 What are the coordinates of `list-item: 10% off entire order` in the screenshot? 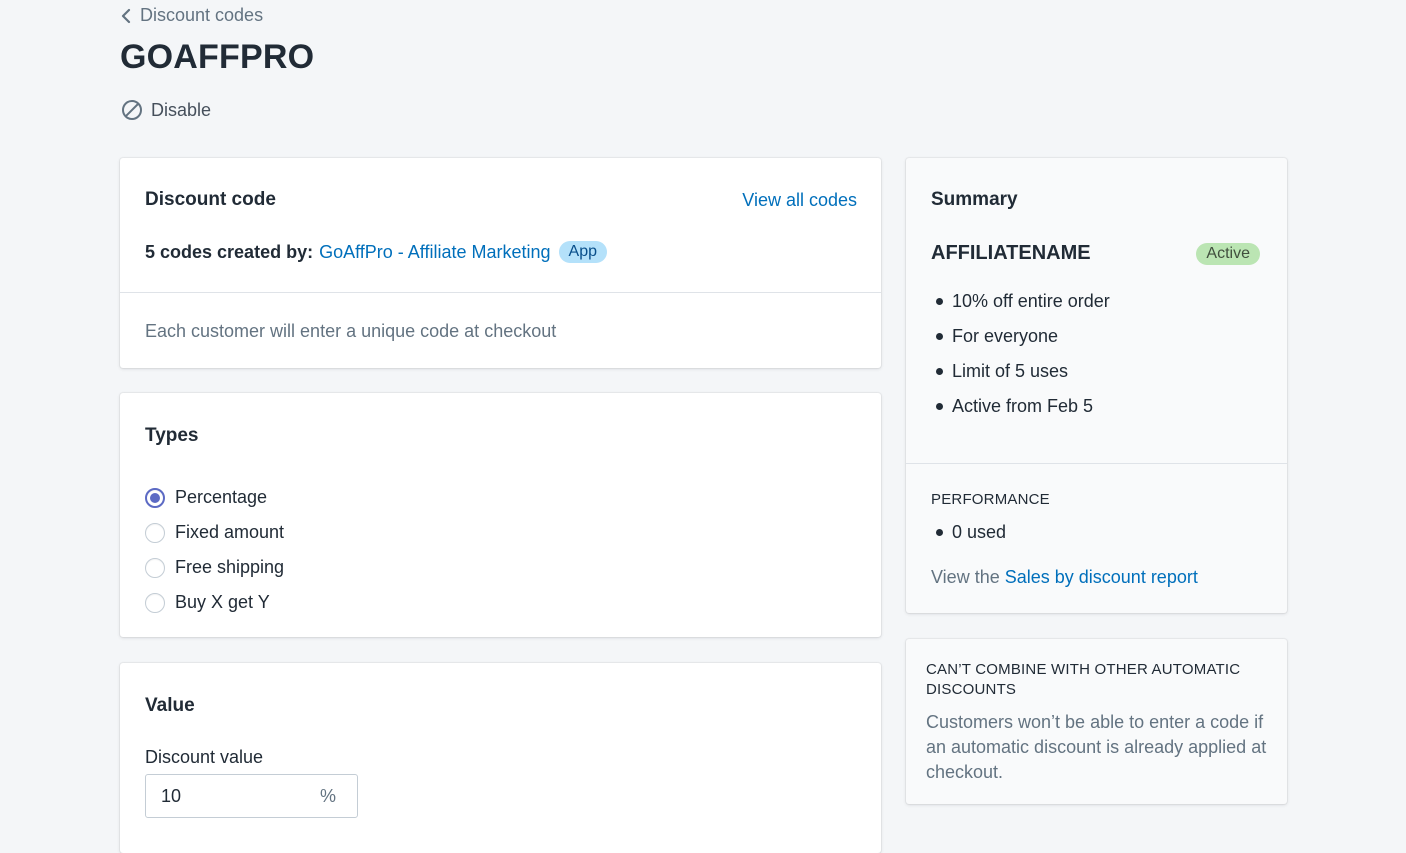 It's located at (1023, 301).